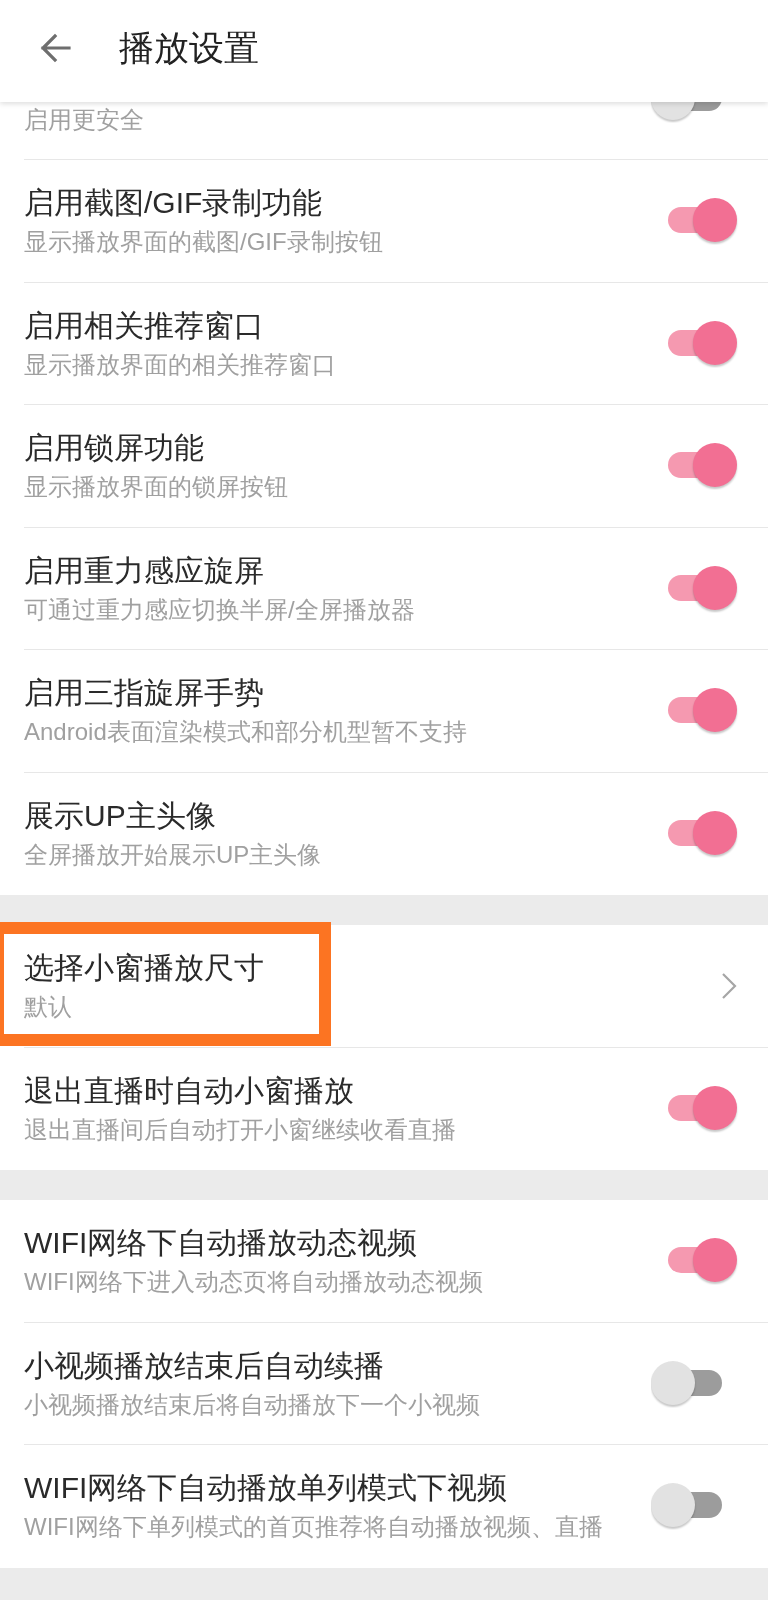 Image resolution: width=768 pixels, height=1600 pixels. I want to click on chevron-right-icon, so click(729, 986).